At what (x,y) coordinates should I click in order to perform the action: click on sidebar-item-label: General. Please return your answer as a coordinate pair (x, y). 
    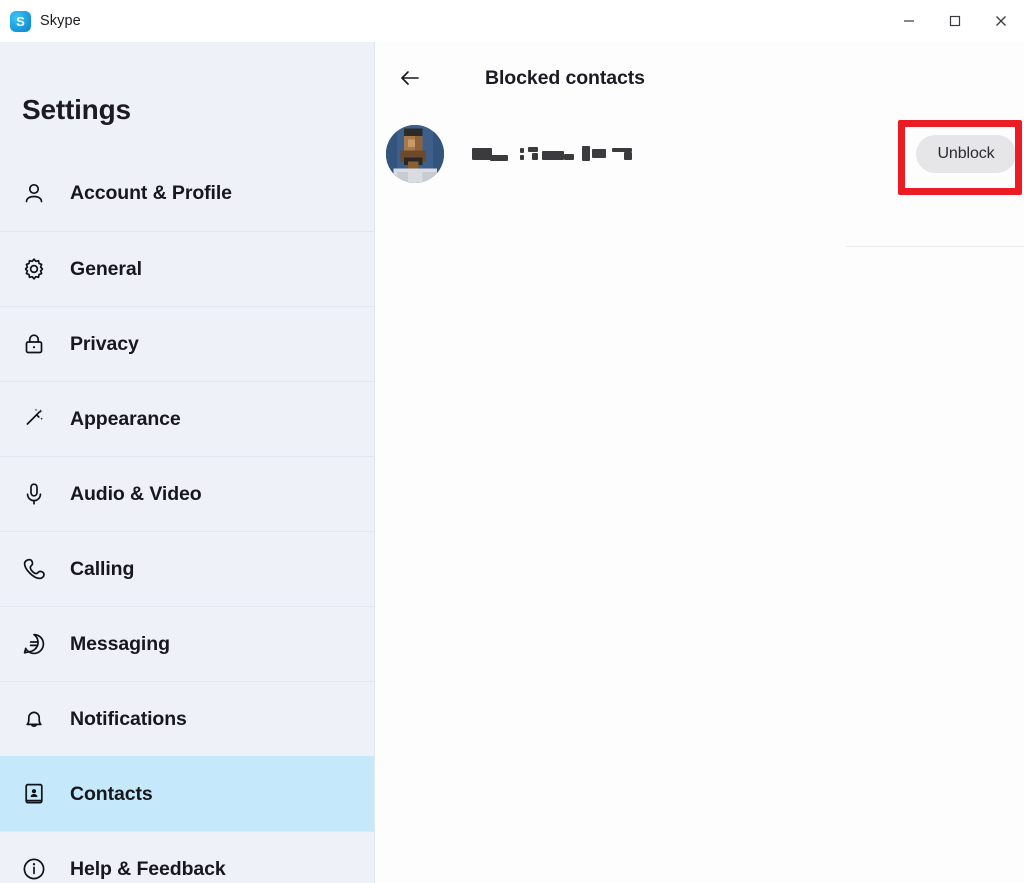
    Looking at the image, I should click on (106, 268).